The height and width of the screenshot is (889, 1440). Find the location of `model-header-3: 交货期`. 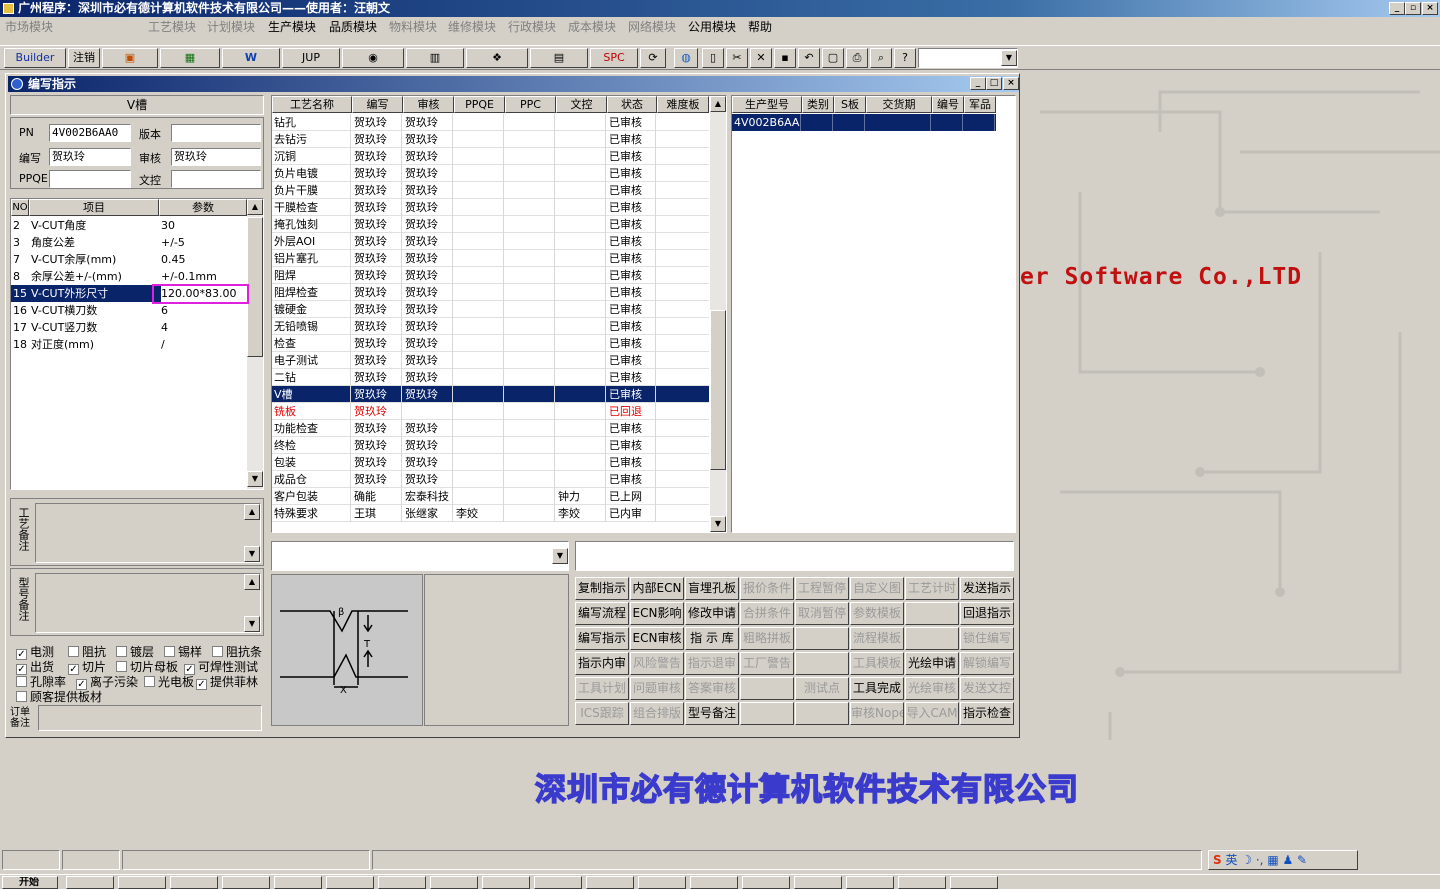

model-header-3: 交货期 is located at coordinates (899, 104).